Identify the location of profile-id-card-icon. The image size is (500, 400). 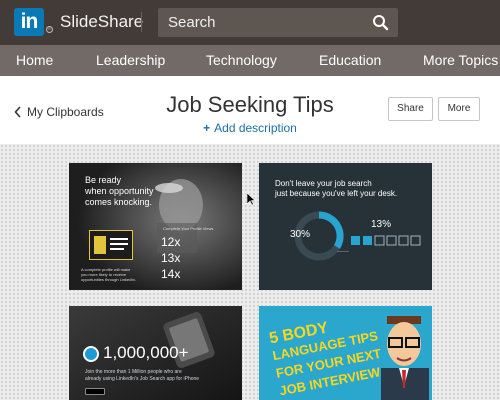
(111, 245).